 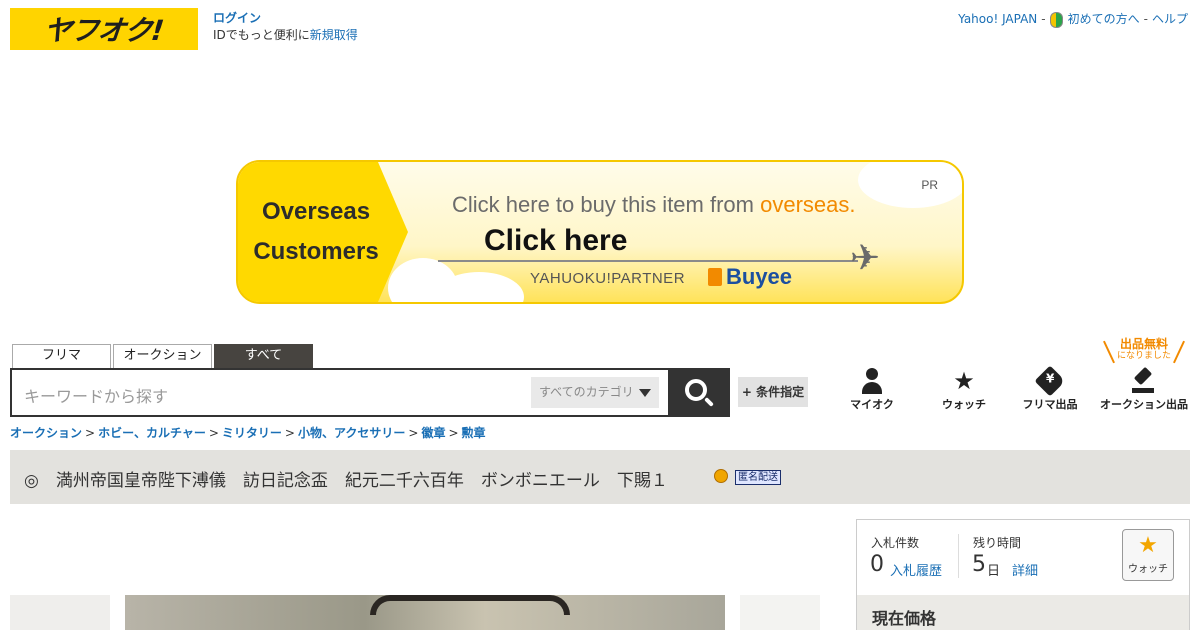 What do you see at coordinates (715, 277) in the screenshot?
I see `buyee-bag-icon` at bounding box center [715, 277].